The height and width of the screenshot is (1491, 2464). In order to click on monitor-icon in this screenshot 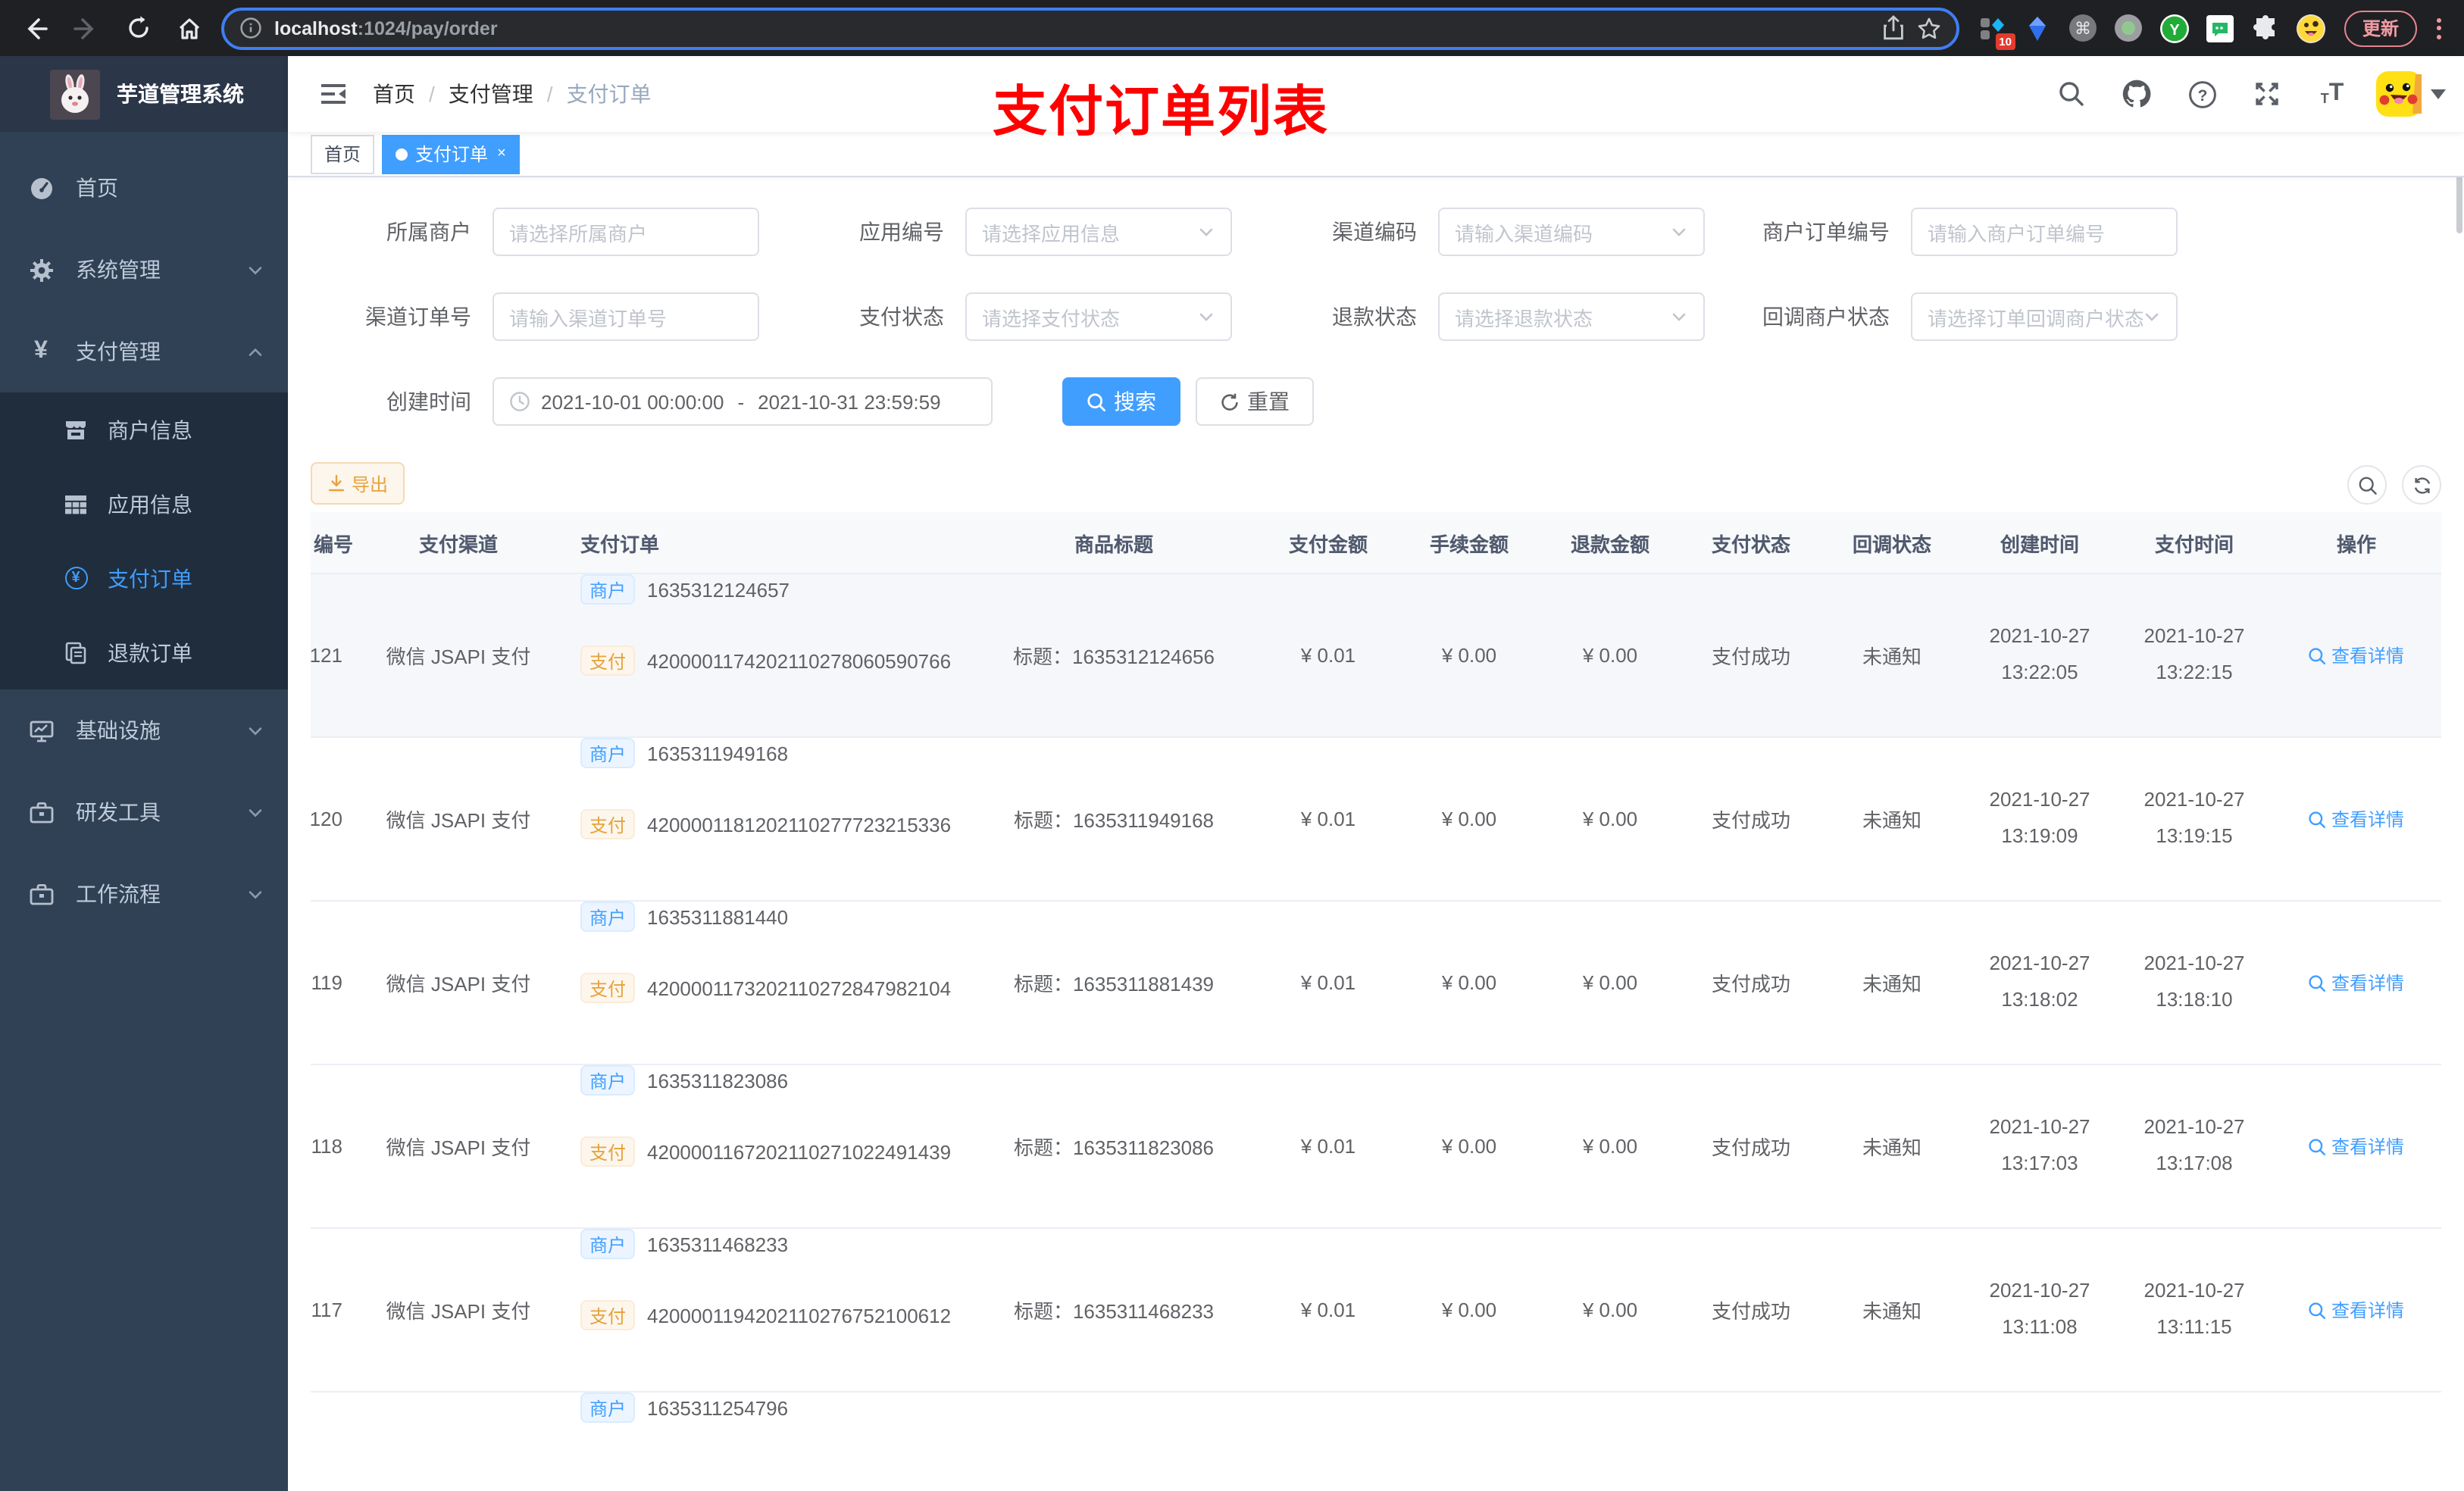, I will do `click(41, 730)`.